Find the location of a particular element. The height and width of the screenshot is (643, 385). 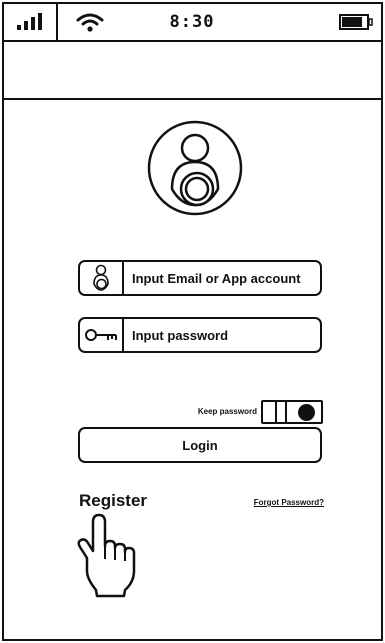

password-placeholder: Input password is located at coordinates (180, 335).